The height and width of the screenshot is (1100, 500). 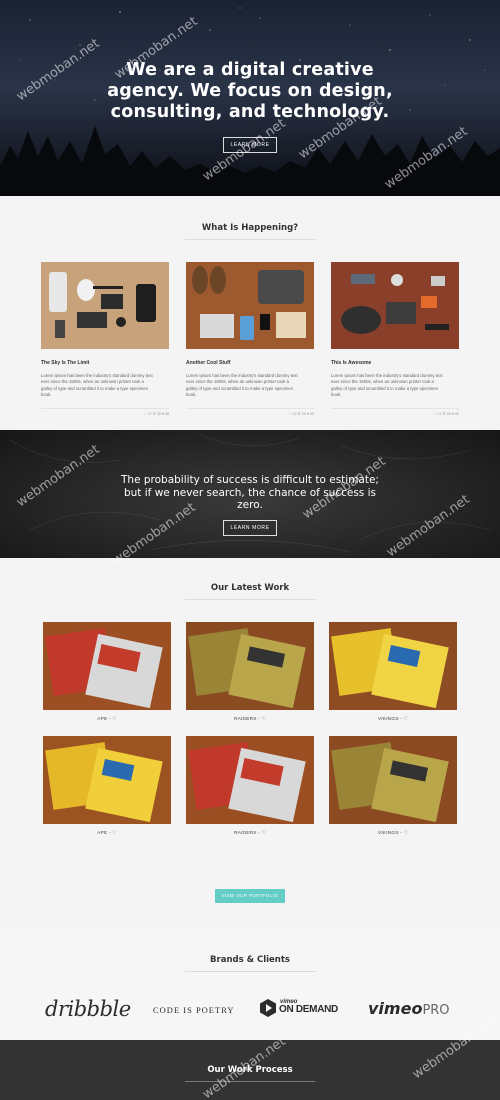 I want to click on vimeo-pro-logo: vimeoPRO, so click(x=409, y=1008).